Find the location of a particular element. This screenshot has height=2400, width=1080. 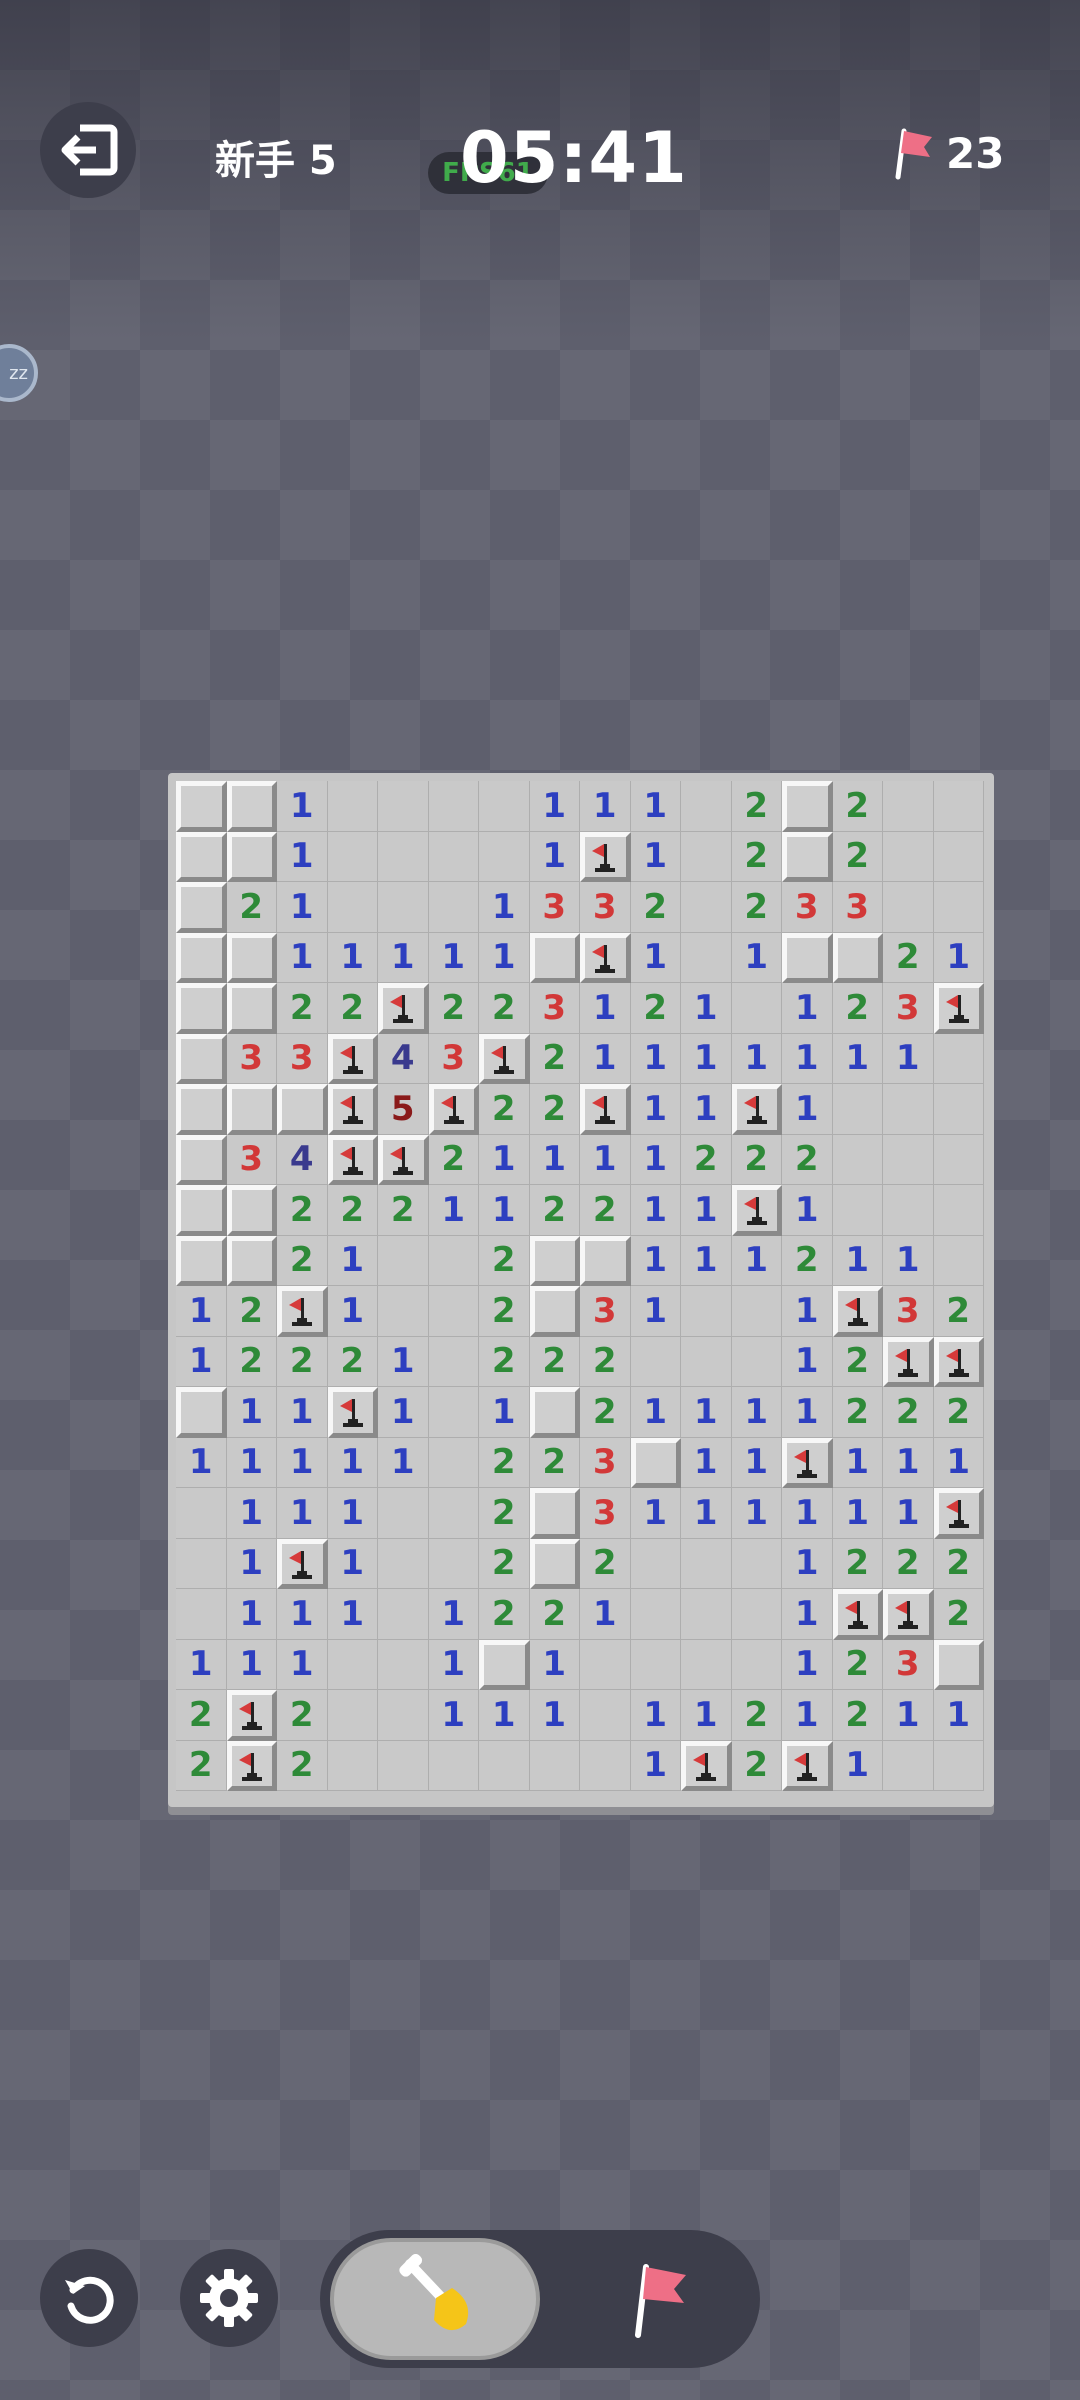

dig-mode-button is located at coordinates (435, 2299).